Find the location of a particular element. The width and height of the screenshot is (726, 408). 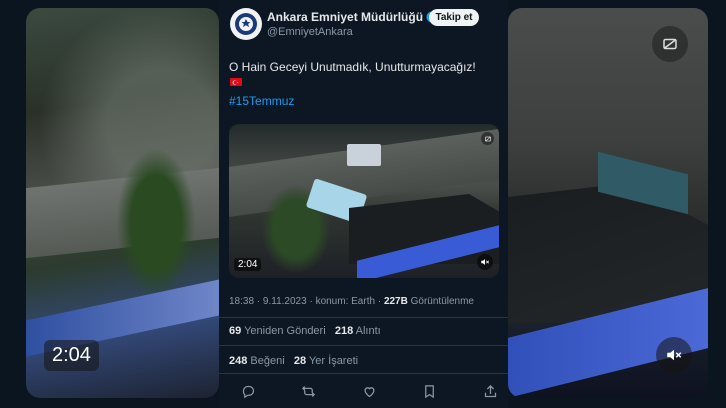

retweets-count: 69 is located at coordinates (235, 331).